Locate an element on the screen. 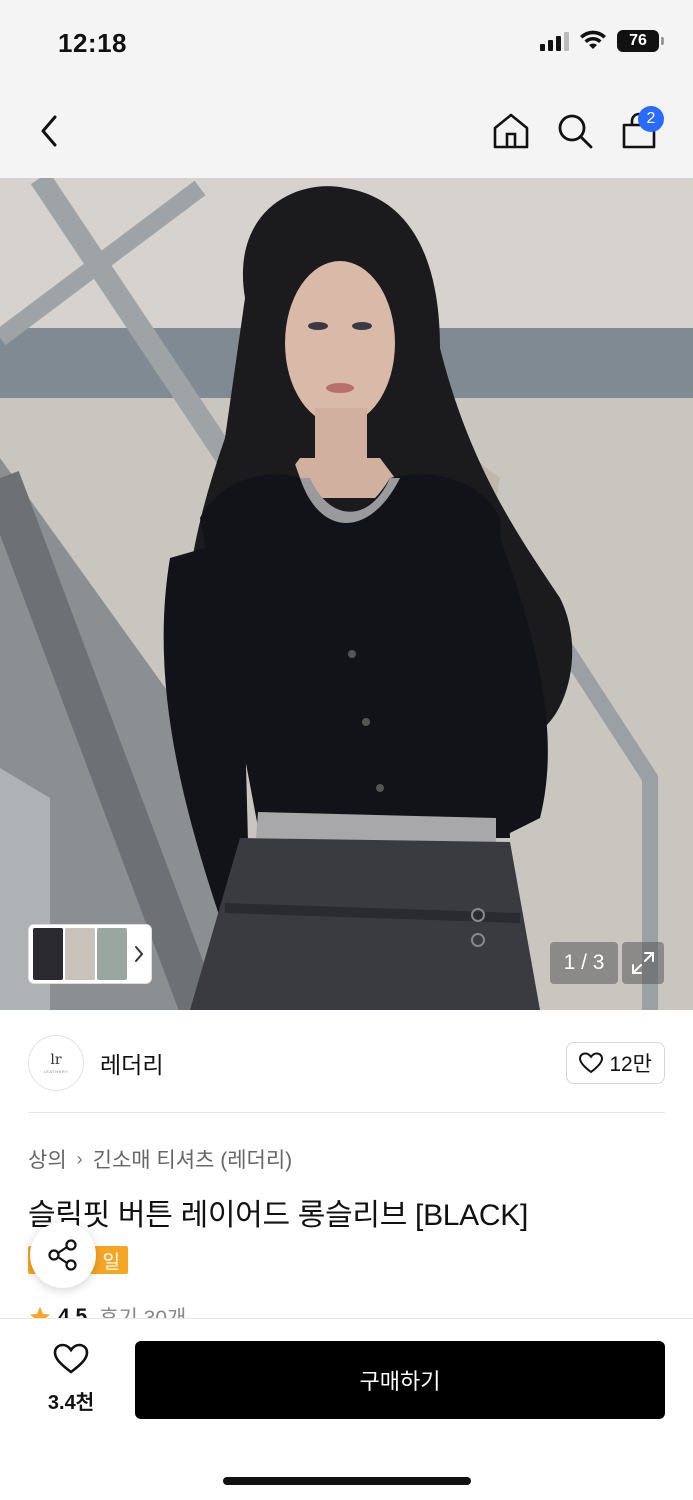 Image resolution: width=693 pixels, height=1500 pixels. expand-image-button is located at coordinates (643, 963).